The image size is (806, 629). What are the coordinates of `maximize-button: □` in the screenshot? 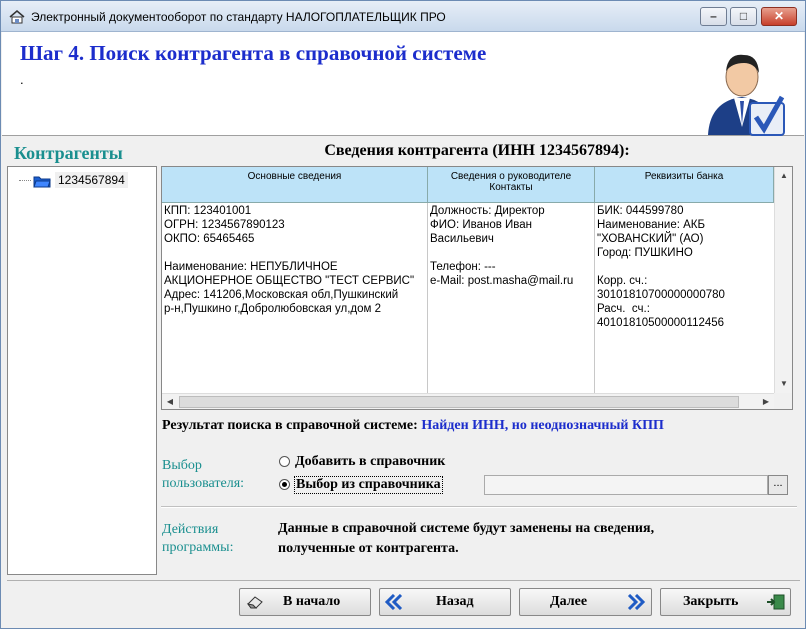 It's located at (743, 16).